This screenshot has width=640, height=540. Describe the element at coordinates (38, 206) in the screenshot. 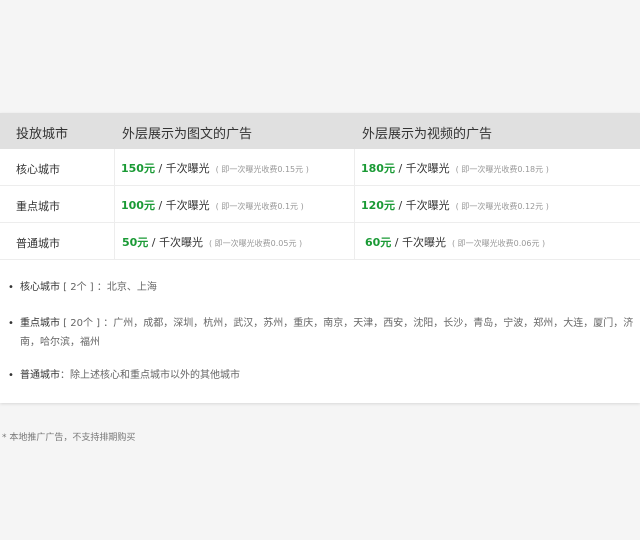

I see `city-tier-name: 重点城市` at that location.